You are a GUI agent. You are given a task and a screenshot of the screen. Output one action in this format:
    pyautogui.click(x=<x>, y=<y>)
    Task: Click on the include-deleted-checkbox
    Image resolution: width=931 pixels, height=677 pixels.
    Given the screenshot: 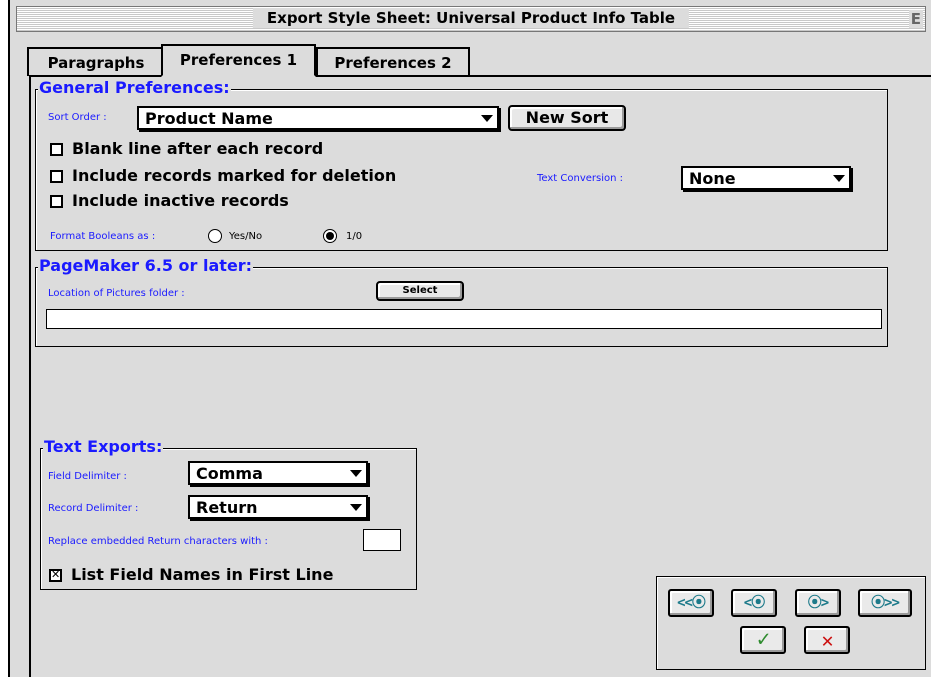 What is the action you would take?
    pyautogui.click(x=56, y=176)
    